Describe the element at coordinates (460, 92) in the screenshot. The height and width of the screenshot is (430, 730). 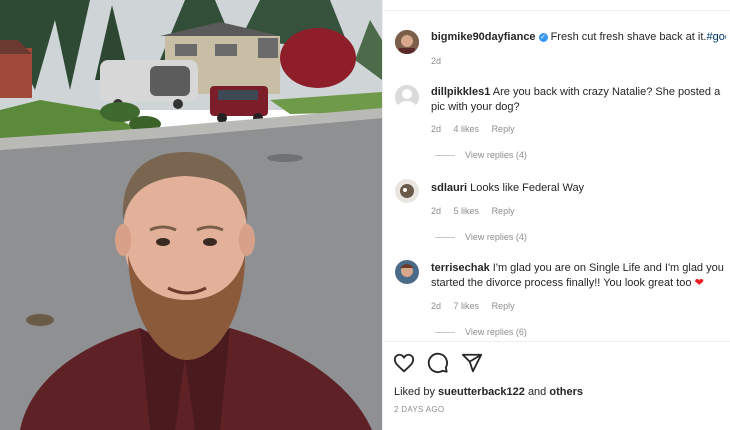
I see `comment-username: dillpikkles1` at that location.